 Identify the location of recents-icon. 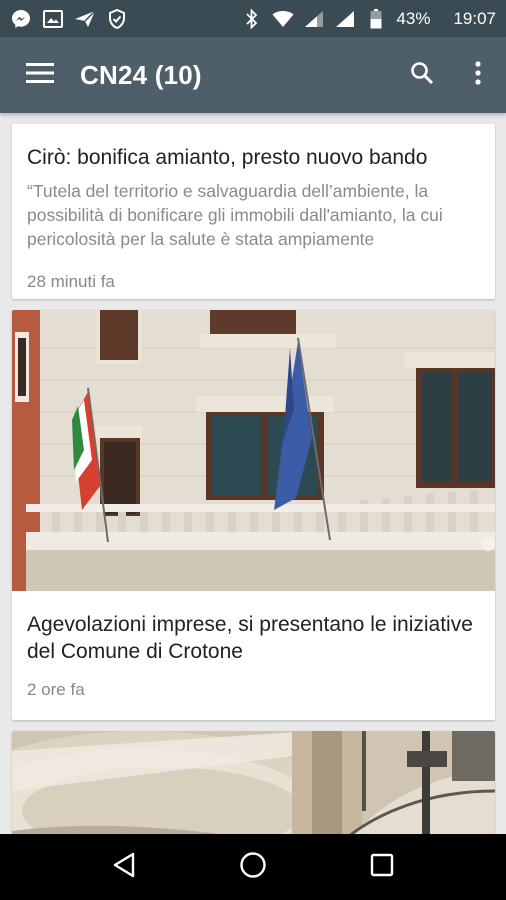
(382, 867).